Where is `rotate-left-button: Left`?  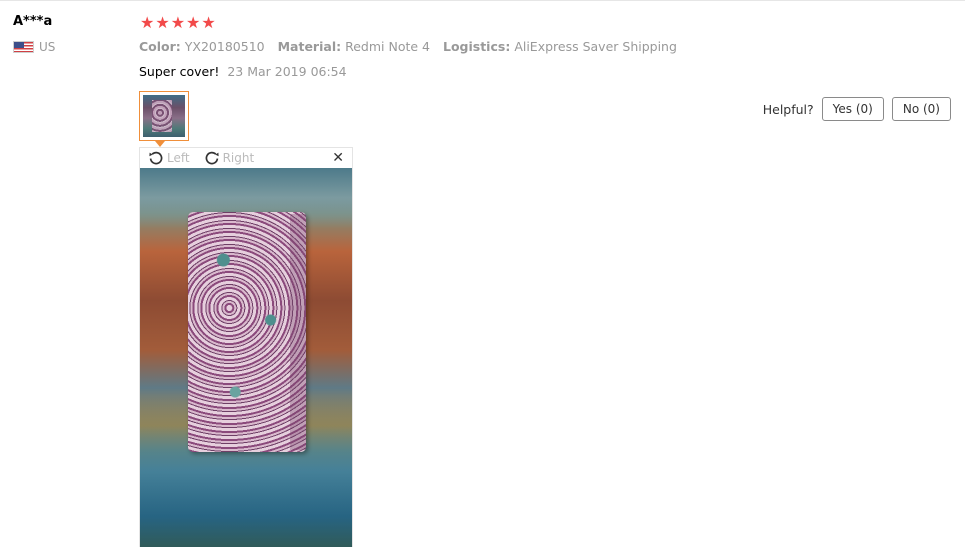
rotate-left-button: Left is located at coordinates (169, 158).